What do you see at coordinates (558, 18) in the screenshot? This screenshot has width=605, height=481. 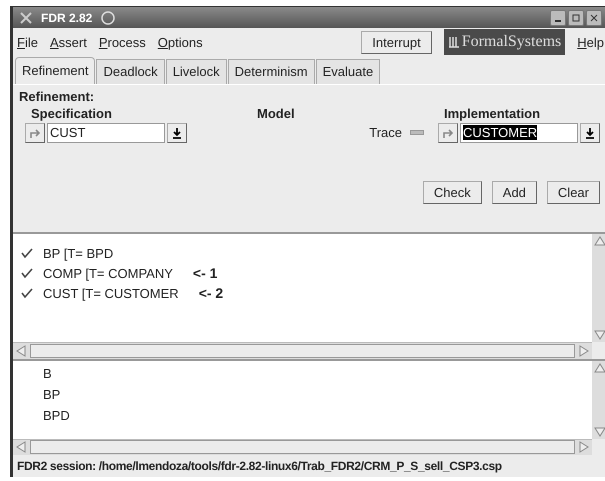 I see `minimize-button` at bounding box center [558, 18].